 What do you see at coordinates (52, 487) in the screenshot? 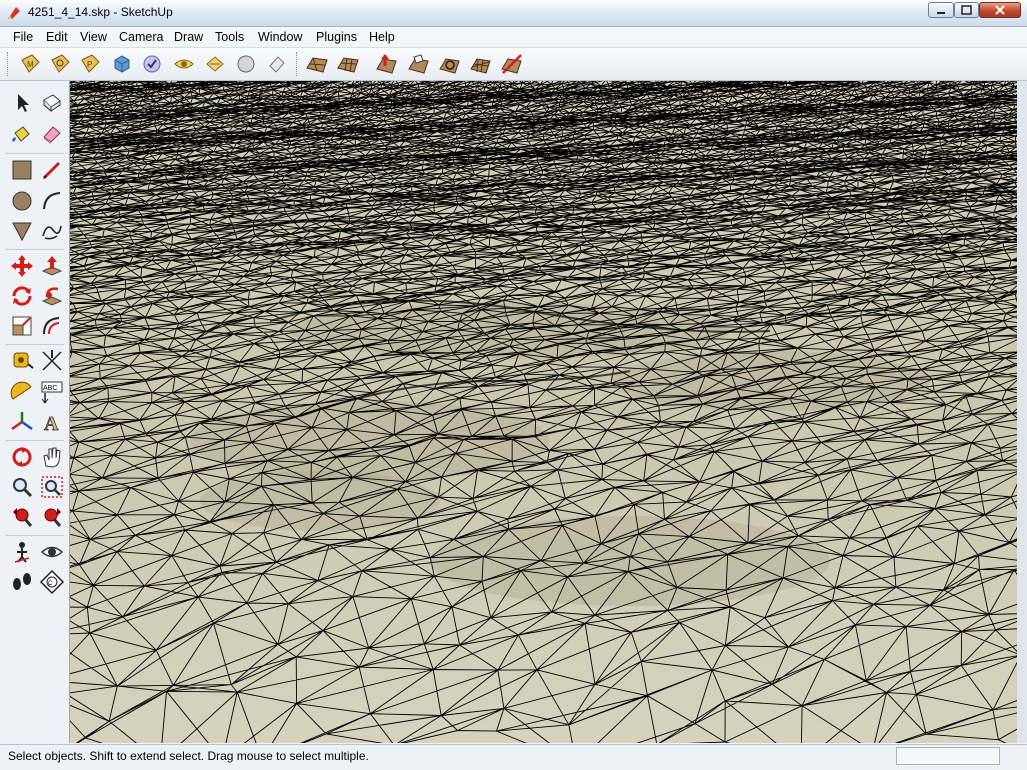
I see `zoom-window-icon` at bounding box center [52, 487].